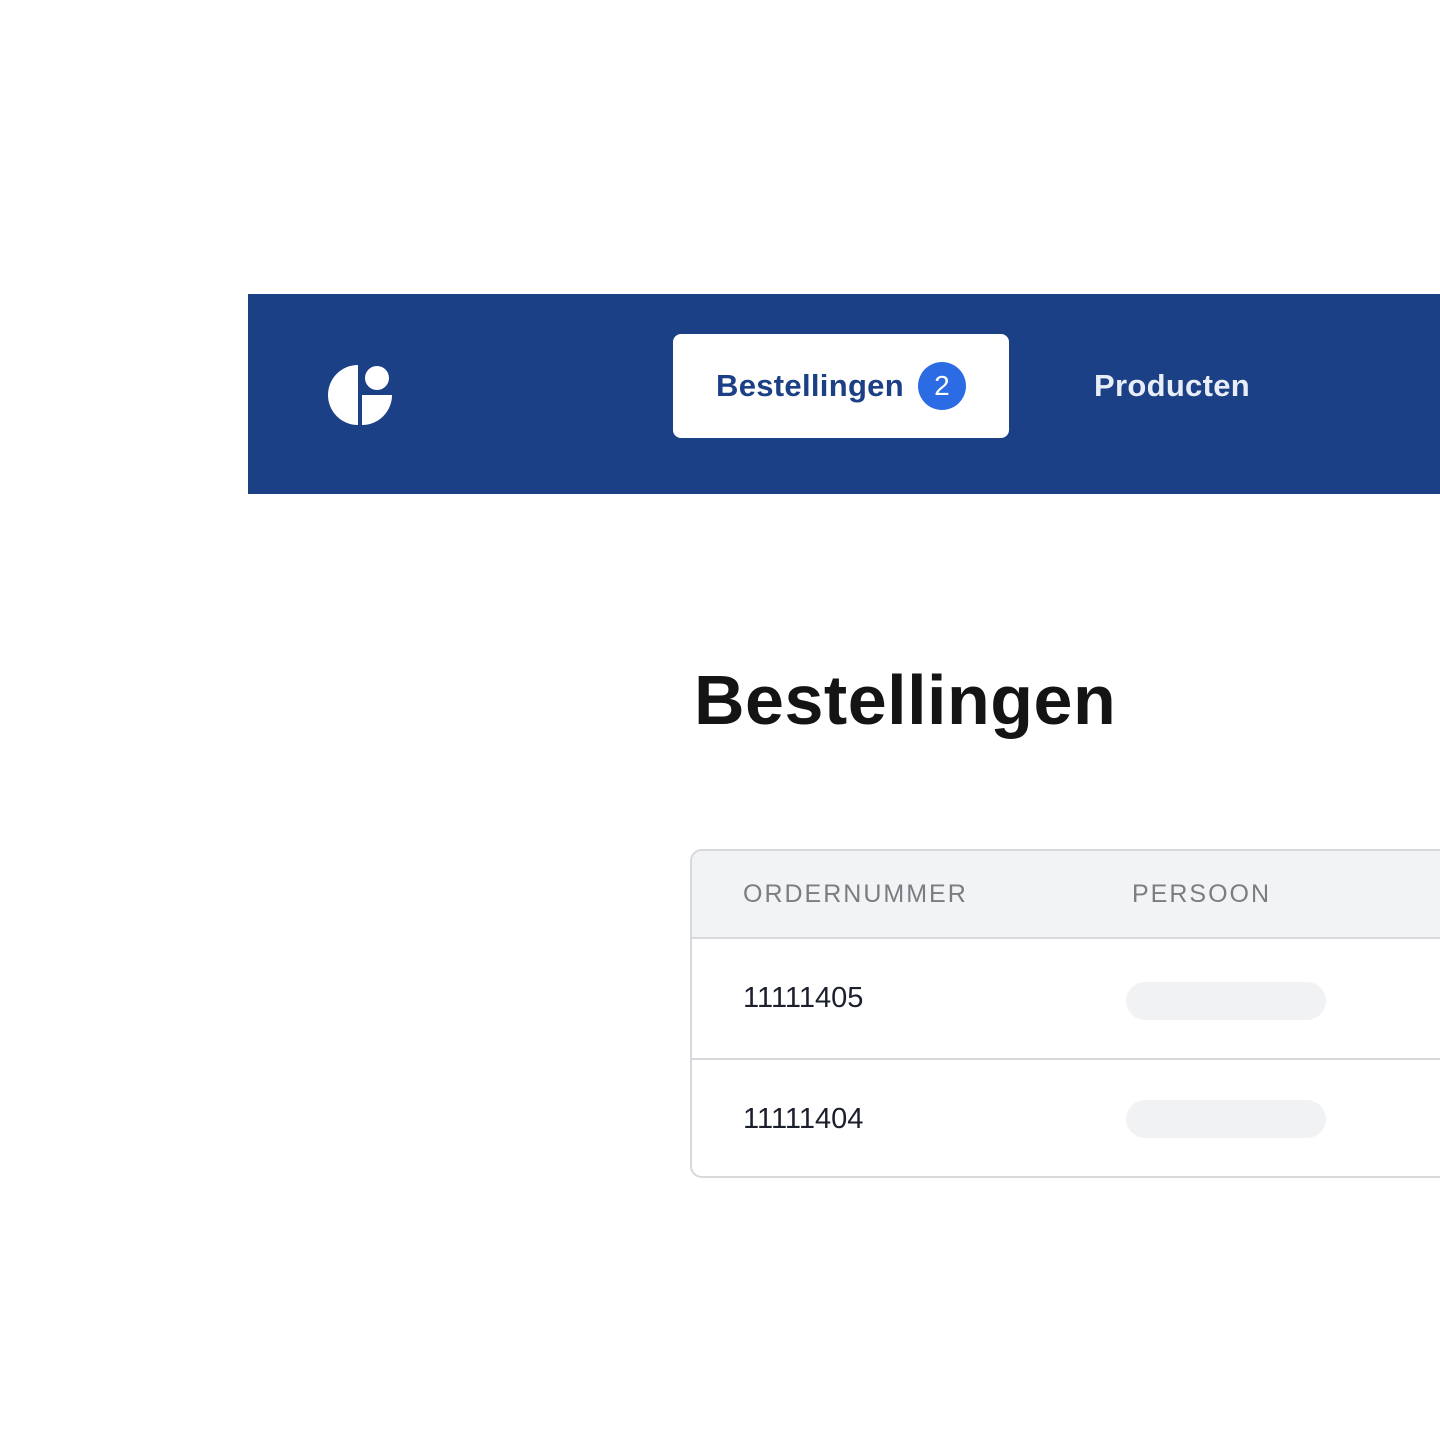 The height and width of the screenshot is (1440, 1440). What do you see at coordinates (1066, 895) in the screenshot?
I see `table-header: ORDERNUMMER PERSOON` at bounding box center [1066, 895].